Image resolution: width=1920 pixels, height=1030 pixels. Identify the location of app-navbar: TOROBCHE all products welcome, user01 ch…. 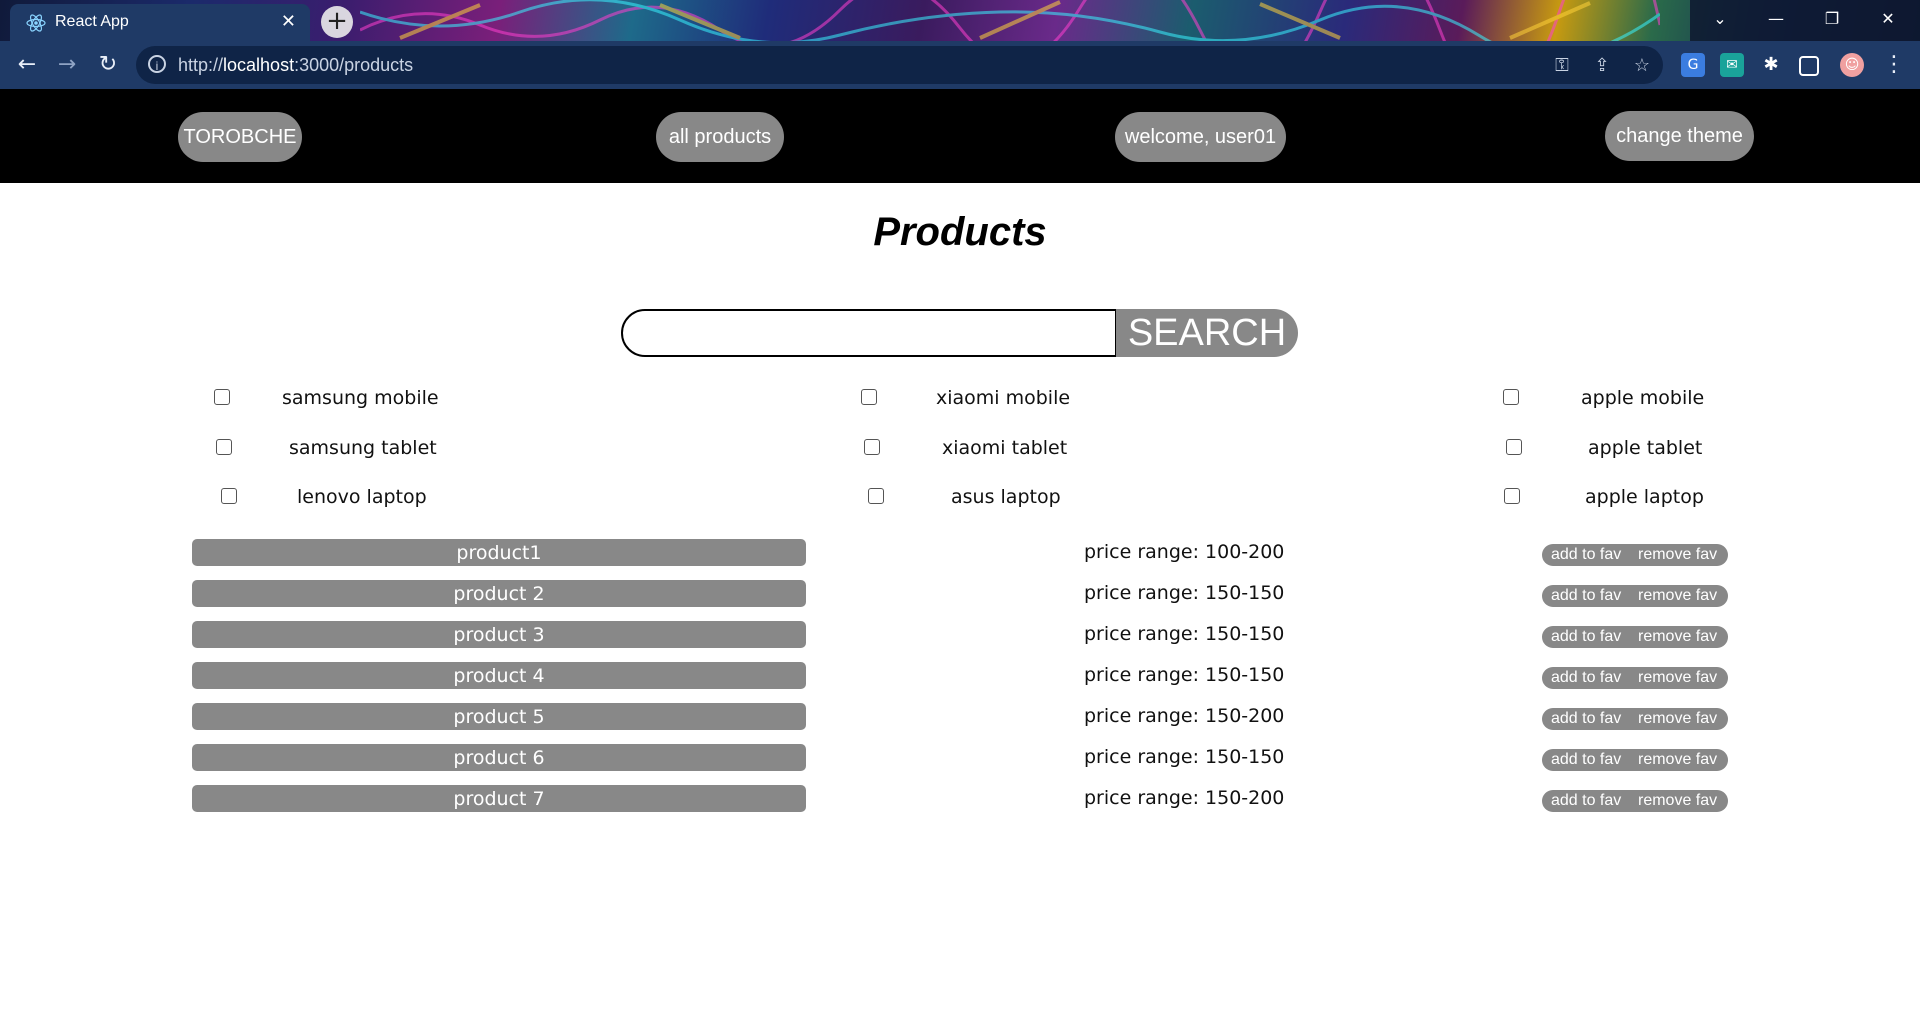
(960, 136).